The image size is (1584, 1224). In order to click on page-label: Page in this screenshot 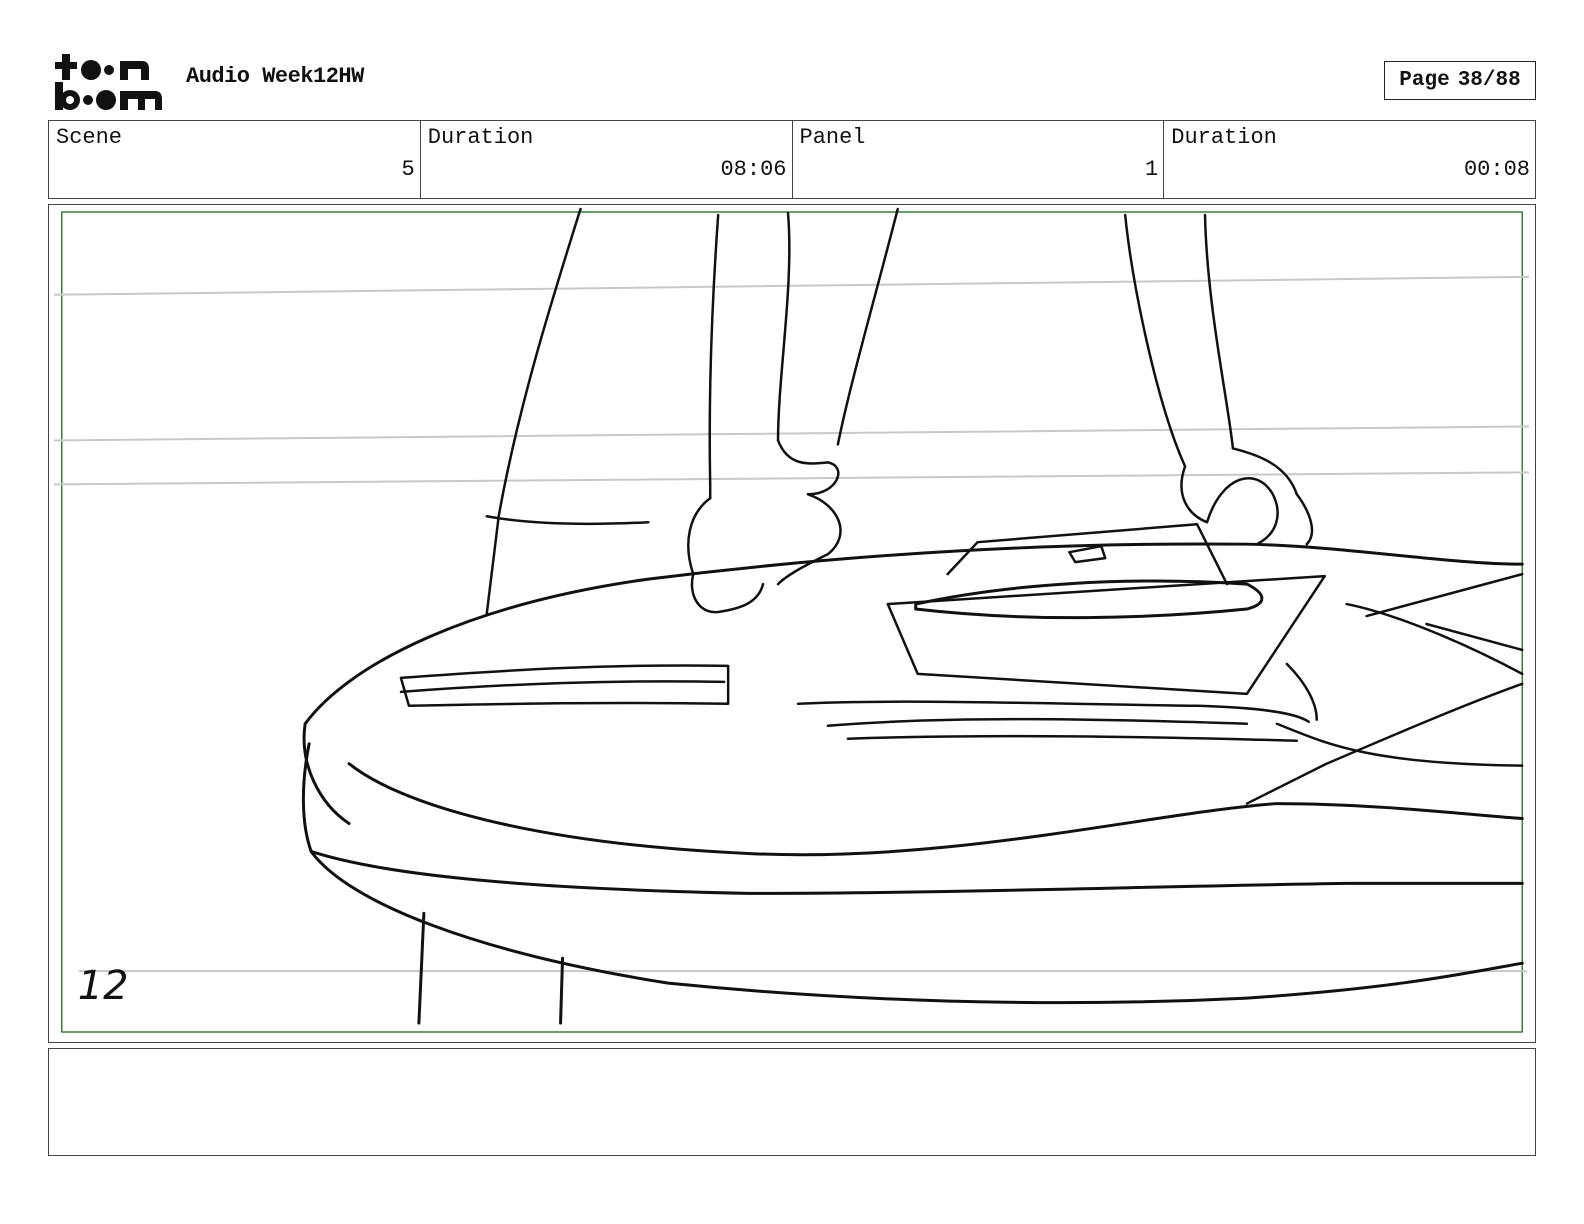, I will do `click(1424, 80)`.